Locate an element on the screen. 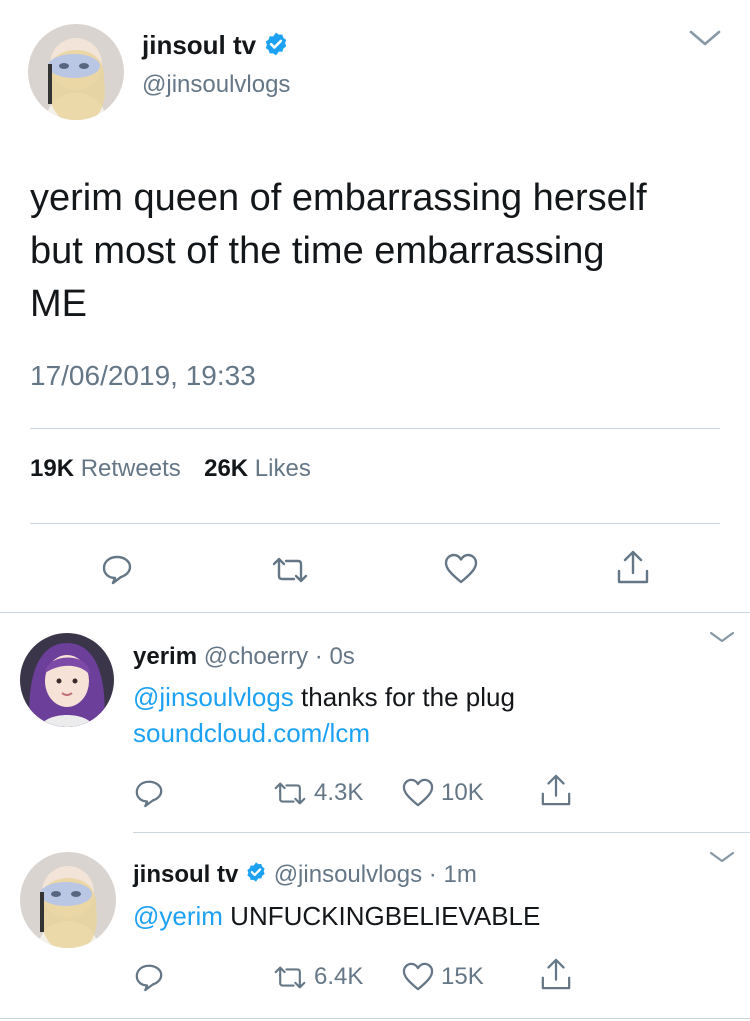  reply-header: yerim @choerry · 0s is located at coordinates (244, 657).